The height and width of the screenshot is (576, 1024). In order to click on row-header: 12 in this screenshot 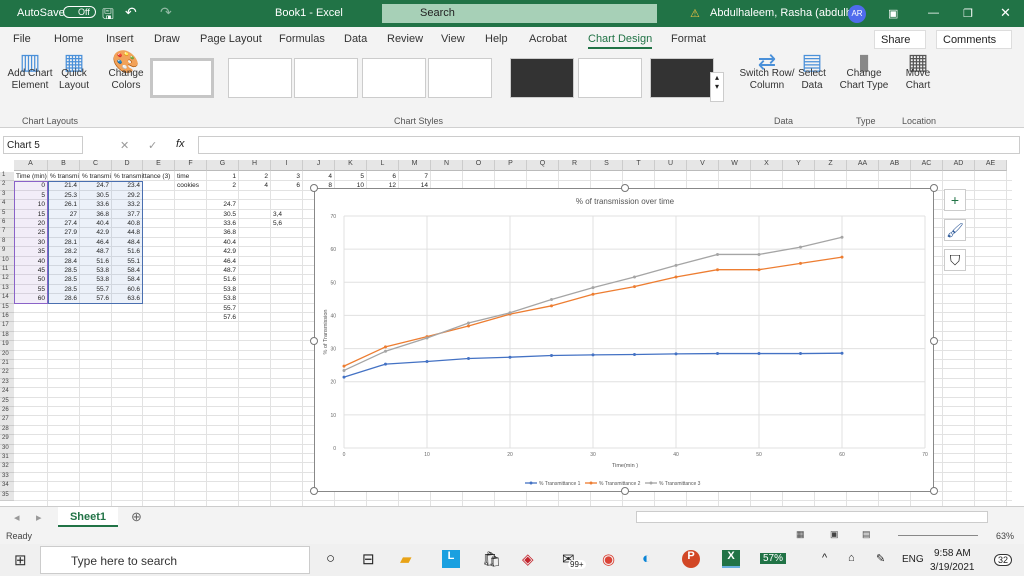, I will do `click(7, 280)`.